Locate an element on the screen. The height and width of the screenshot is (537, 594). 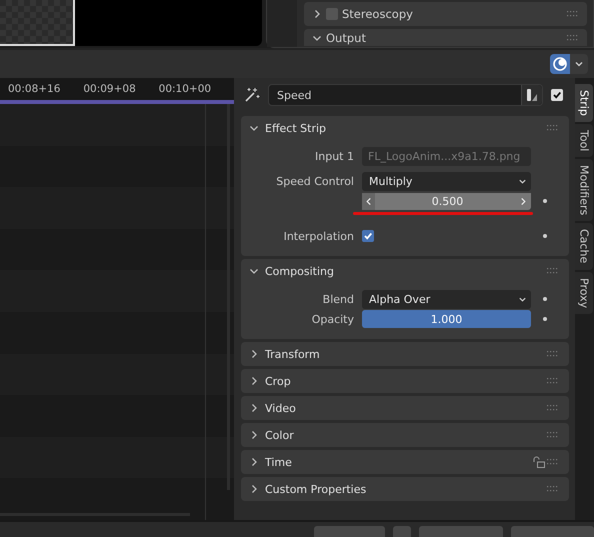
sidebar-tab: Strip is located at coordinates (584, 103).